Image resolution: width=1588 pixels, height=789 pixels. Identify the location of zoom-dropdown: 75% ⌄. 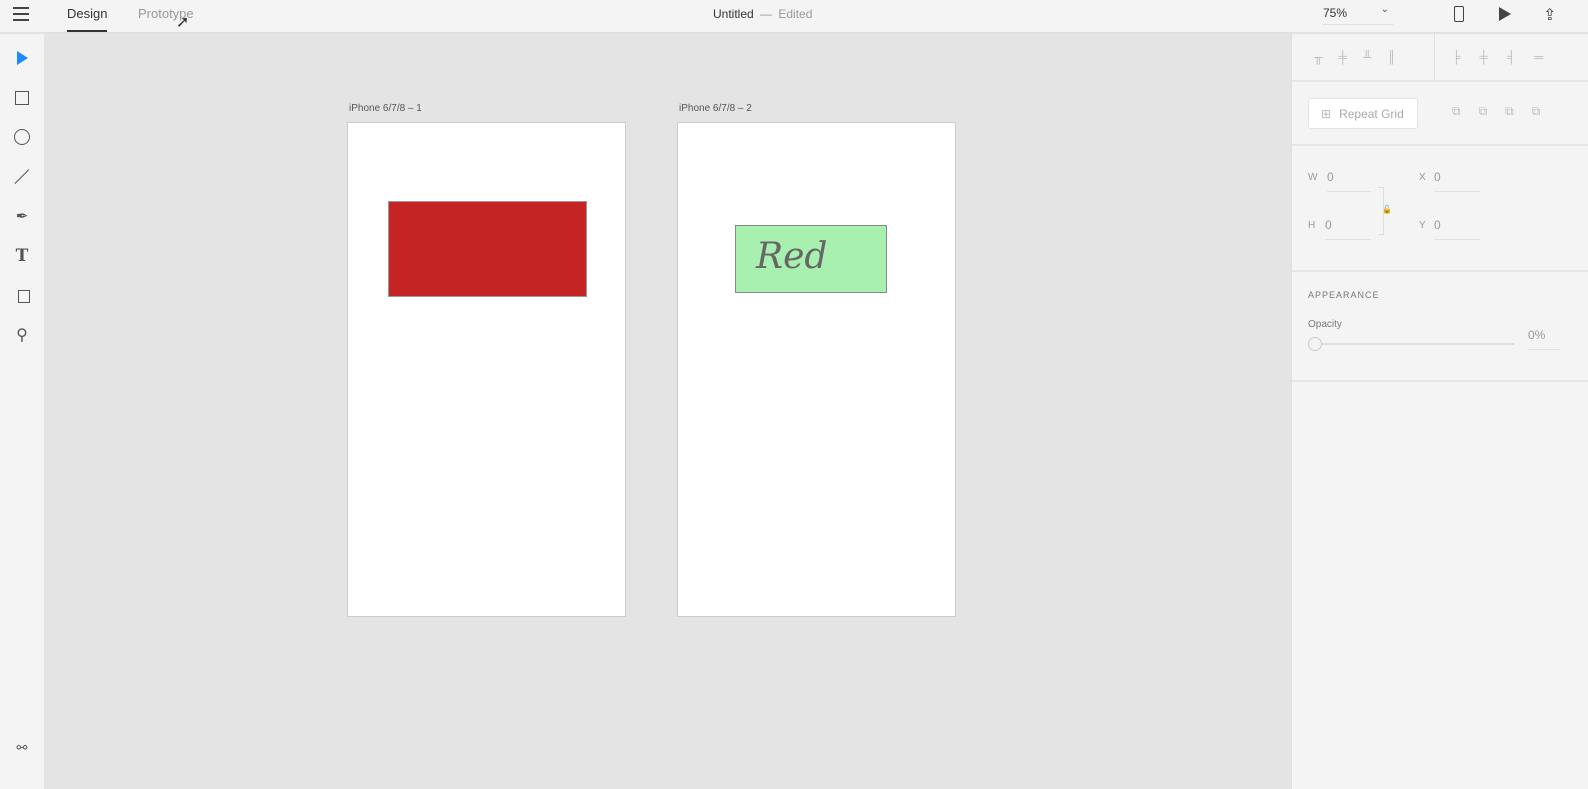
(1358, 14).